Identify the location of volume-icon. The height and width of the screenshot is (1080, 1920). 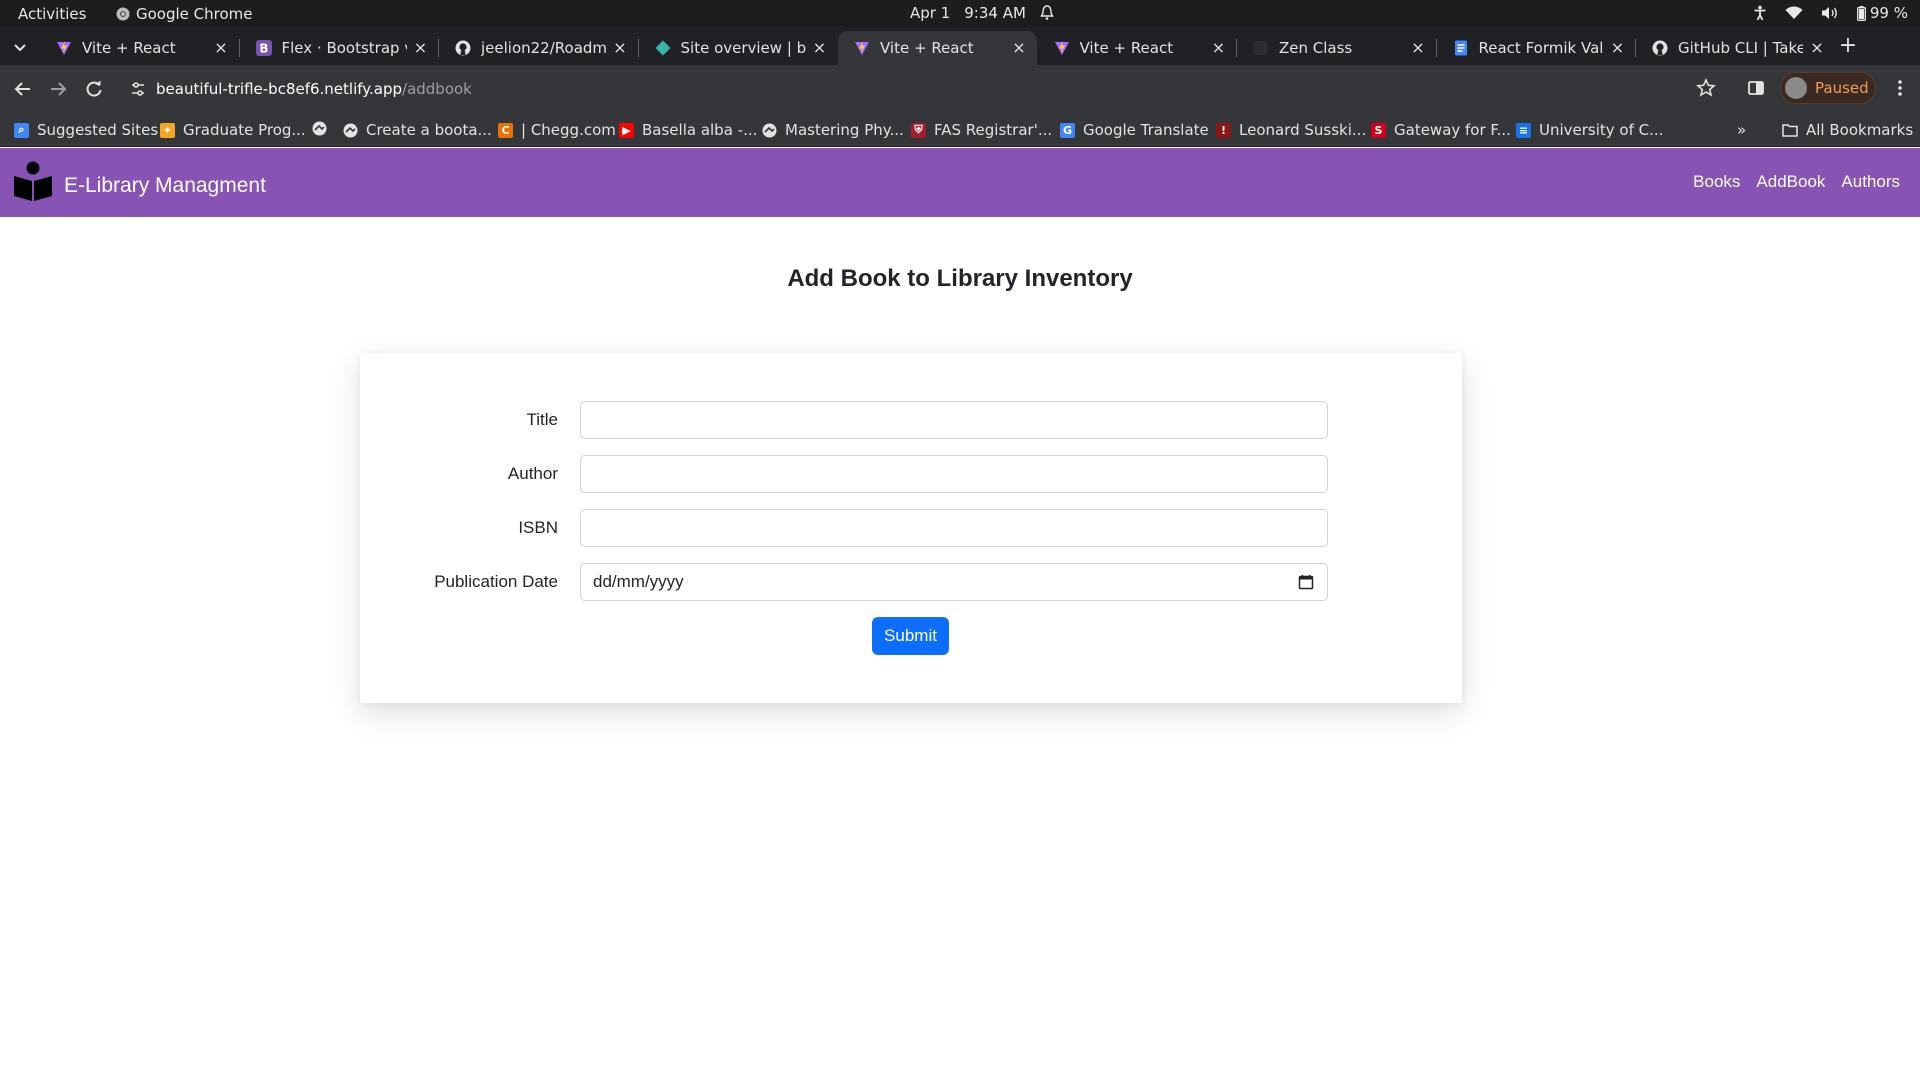
(1830, 13).